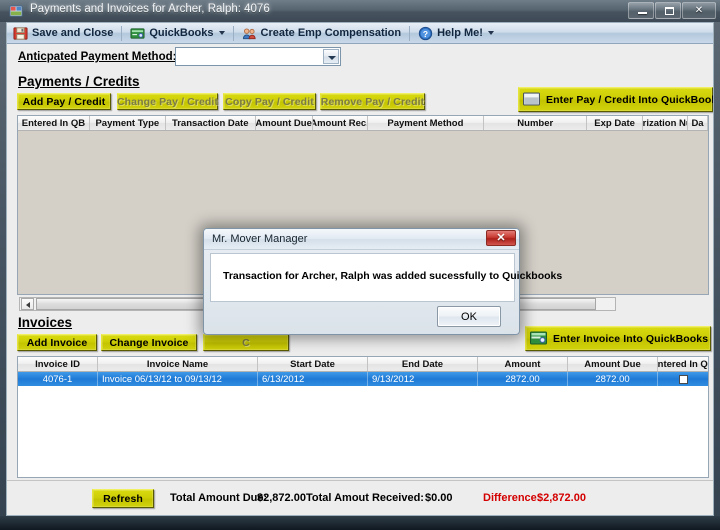 The width and height of the screenshot is (720, 530). What do you see at coordinates (54, 123) in the screenshot?
I see `payments-column-entered-in-qb: Entered In QB` at bounding box center [54, 123].